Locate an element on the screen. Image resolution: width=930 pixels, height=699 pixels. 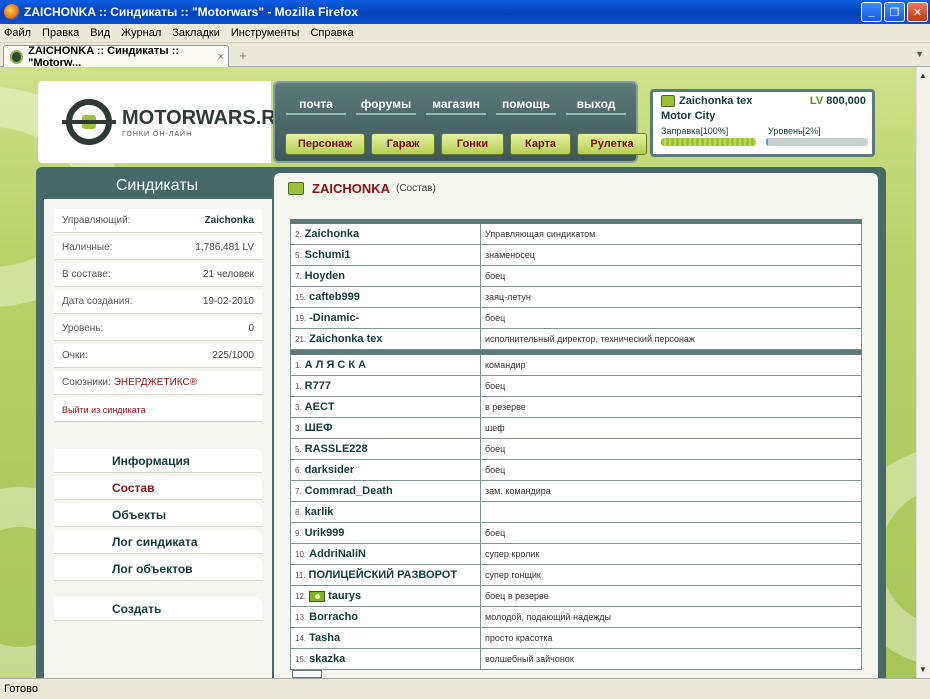
menu-objects: Объекты is located at coordinates (158, 515).